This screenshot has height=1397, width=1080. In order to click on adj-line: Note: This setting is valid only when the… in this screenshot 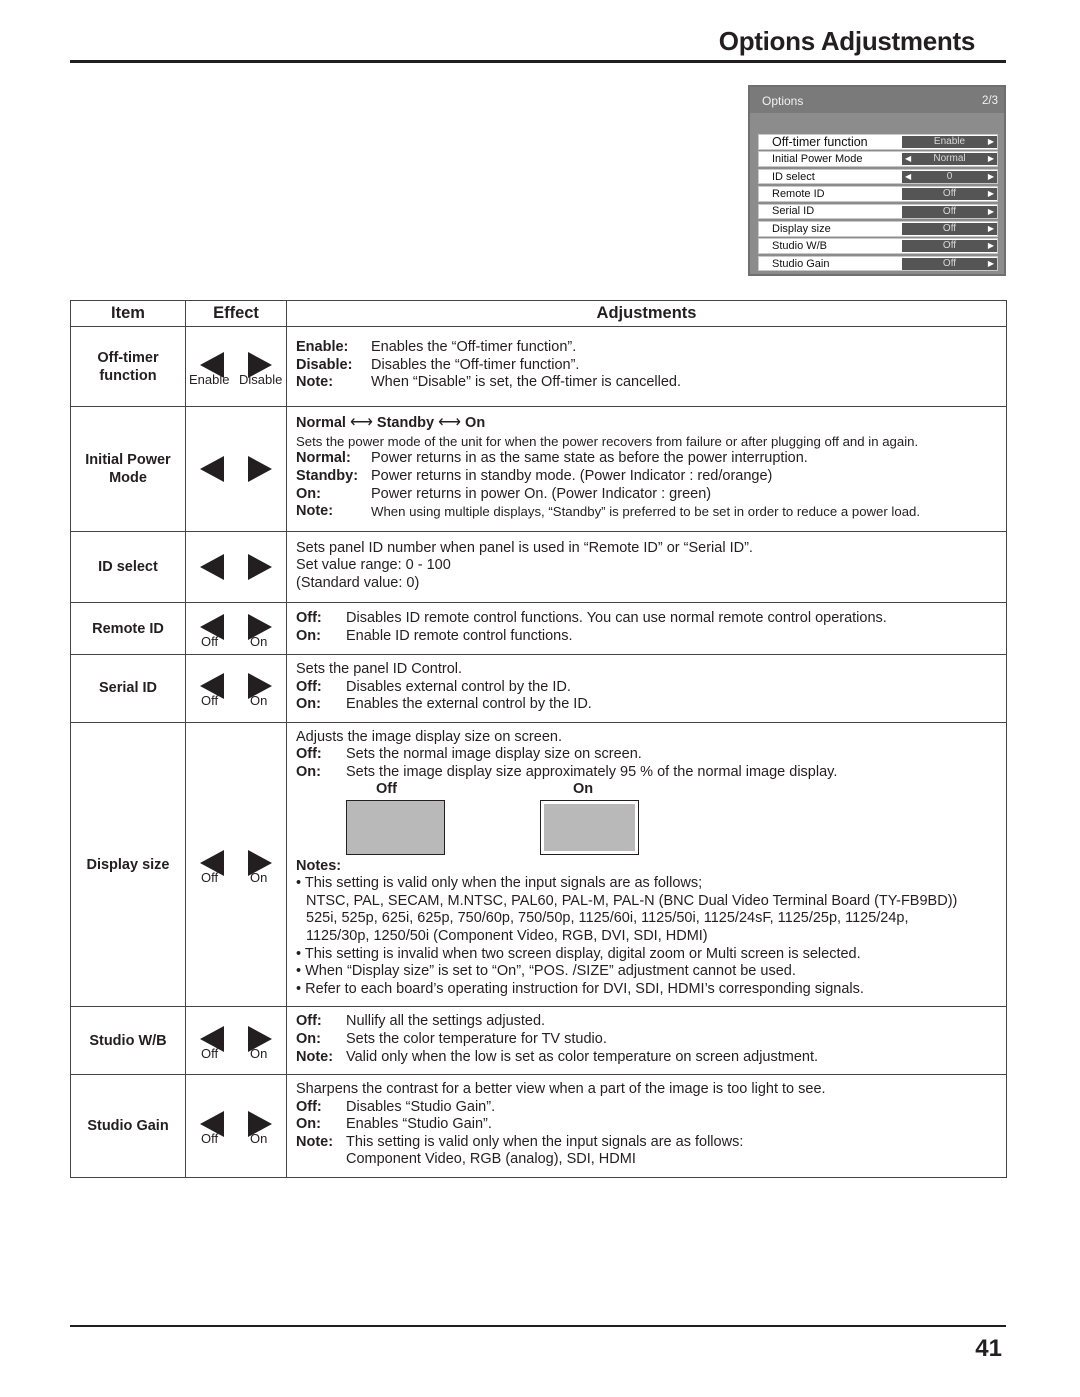, I will do `click(646, 1143)`.